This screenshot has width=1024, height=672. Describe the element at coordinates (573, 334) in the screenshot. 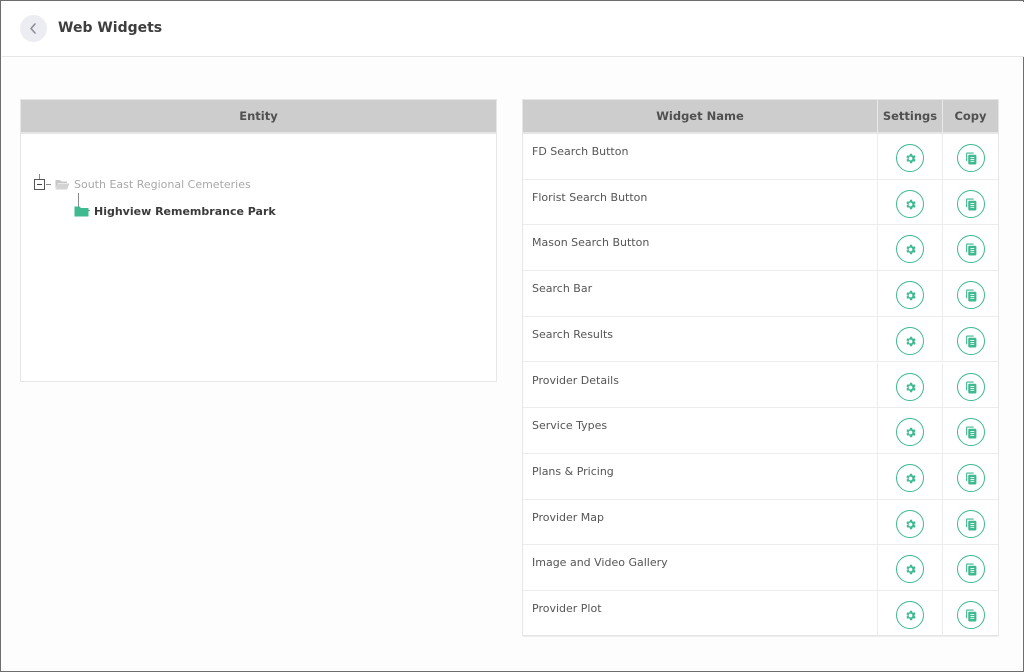

I see `widget-name: Search Results` at that location.